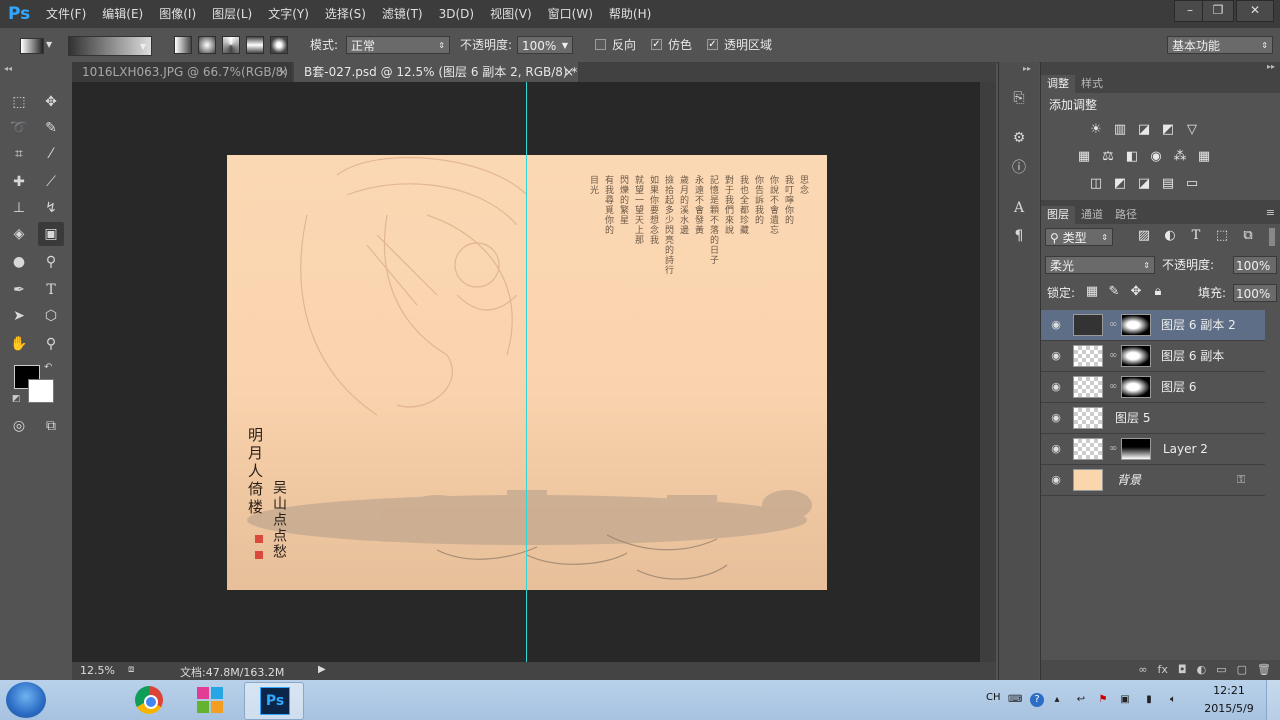  Describe the element at coordinates (402, 14) in the screenshot. I see `menu-filter: 滤镜(T)` at that location.